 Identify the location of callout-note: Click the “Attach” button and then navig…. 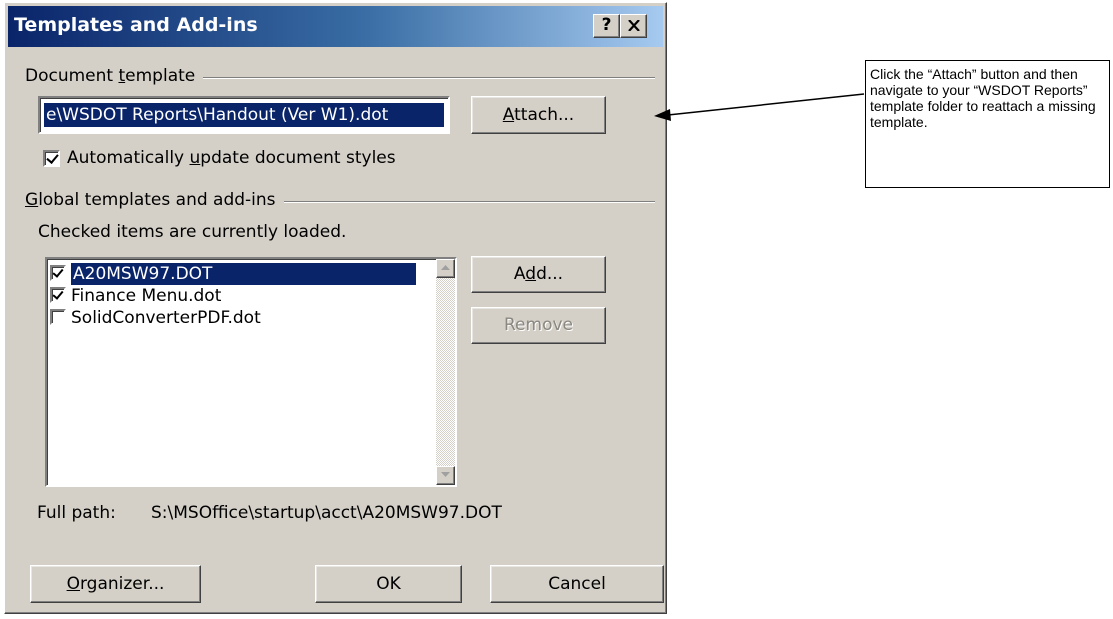
(987, 124).